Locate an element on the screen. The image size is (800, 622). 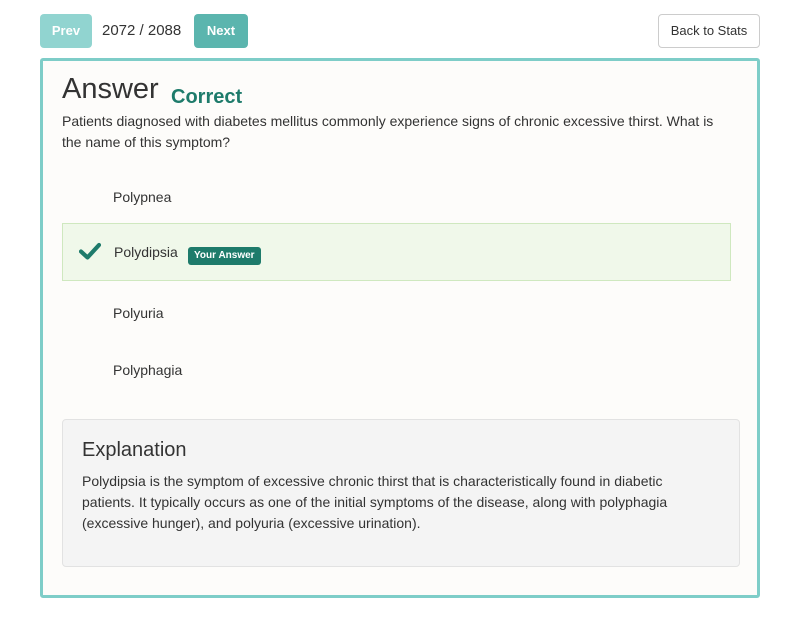
back-to-stats-button: Back to Stats is located at coordinates (709, 31).